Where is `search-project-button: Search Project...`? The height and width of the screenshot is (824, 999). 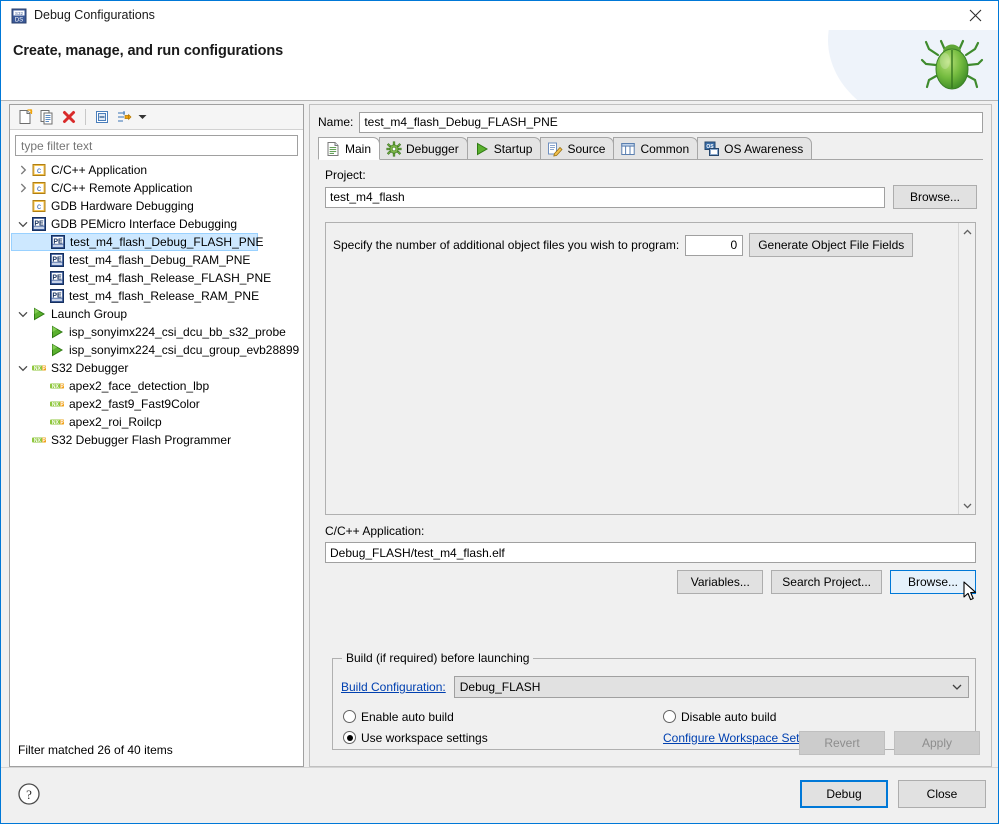
search-project-button: Search Project... is located at coordinates (826, 582).